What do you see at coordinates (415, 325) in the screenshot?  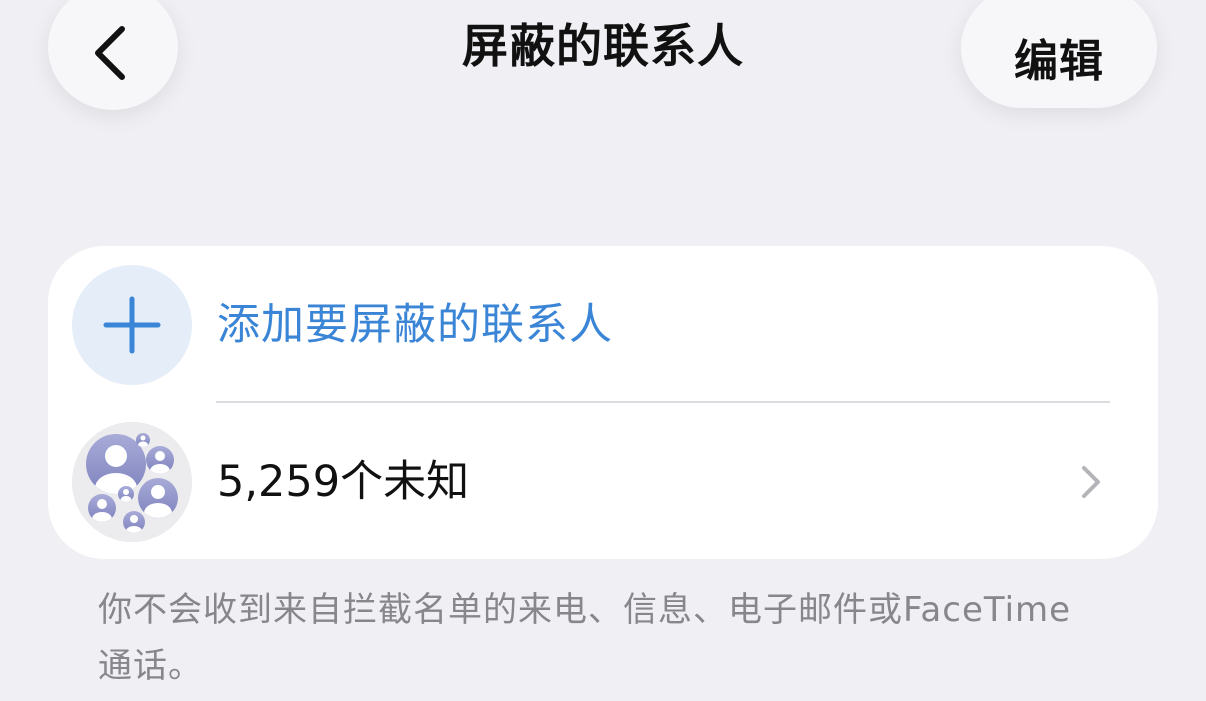 I see `add-blocked-contact-label: 添加要屏蔽的联系人` at bounding box center [415, 325].